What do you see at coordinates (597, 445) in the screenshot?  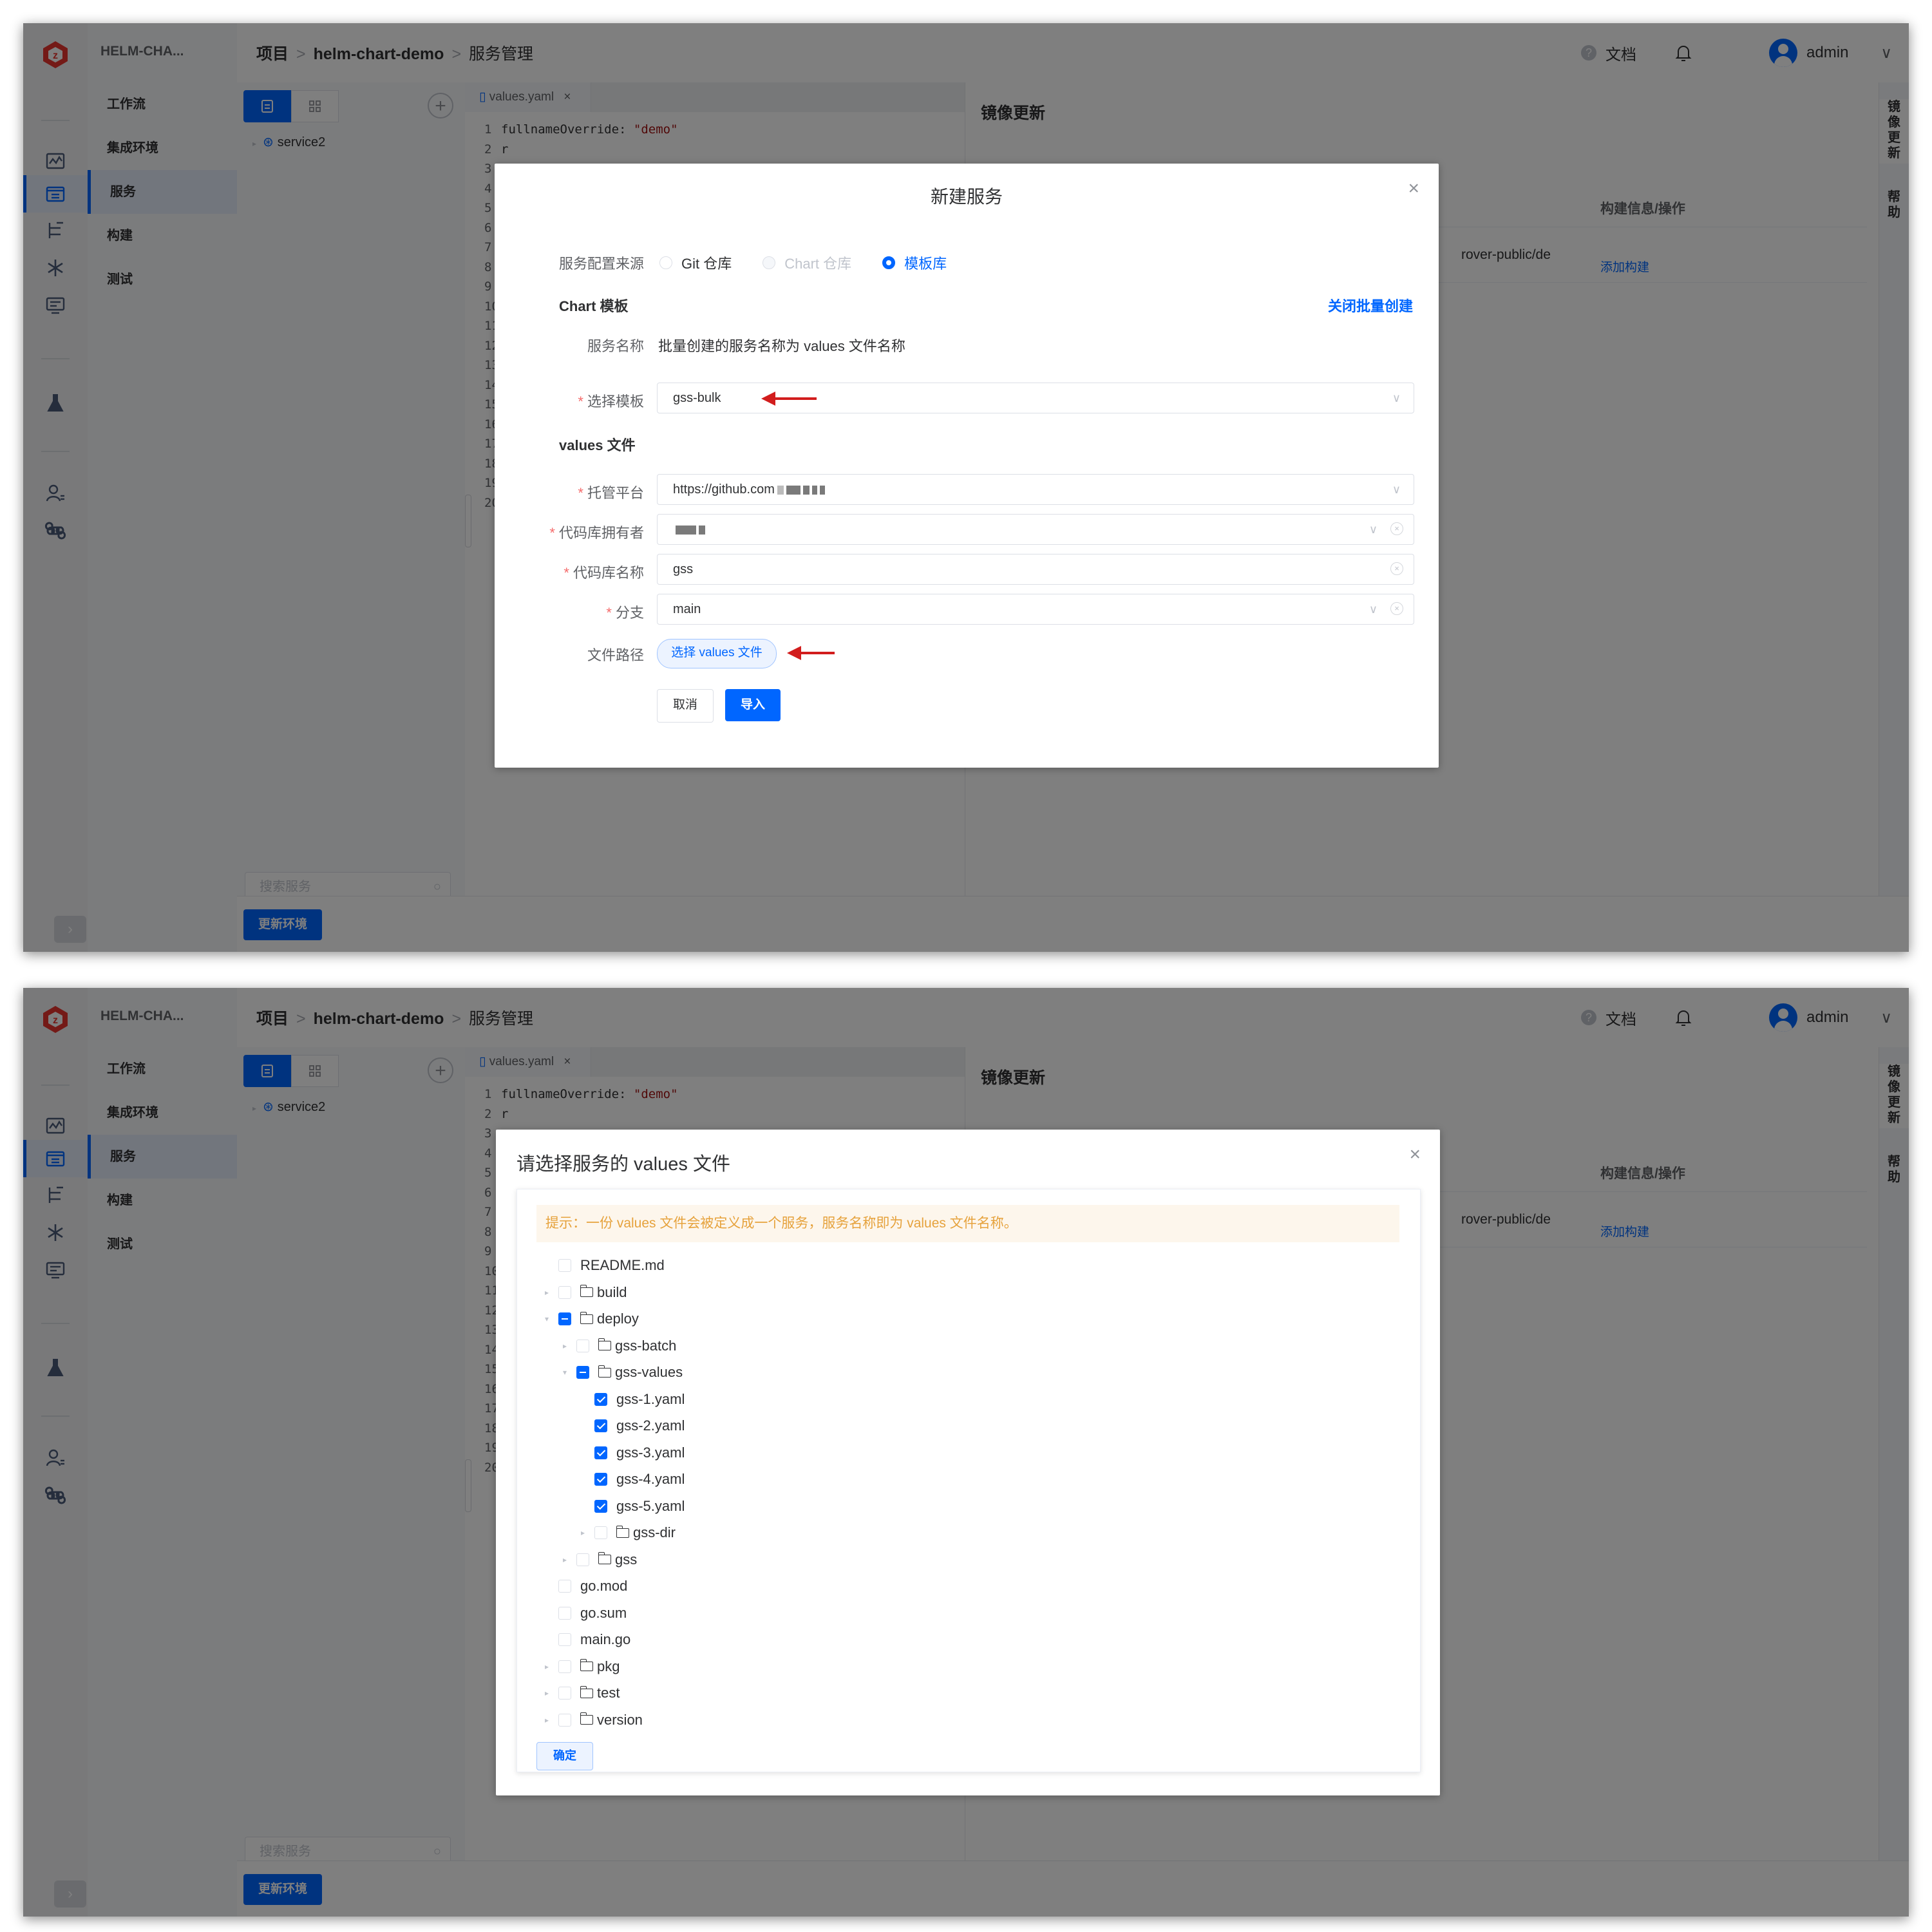 I see `values-file-section: values 文件` at bounding box center [597, 445].